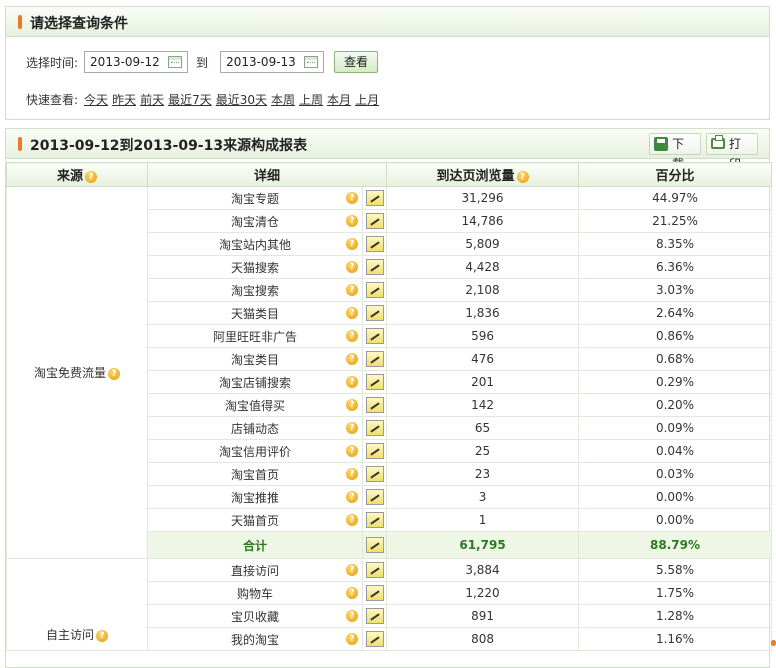 The image size is (776, 668). I want to click on total-views: 61,795, so click(483, 545).